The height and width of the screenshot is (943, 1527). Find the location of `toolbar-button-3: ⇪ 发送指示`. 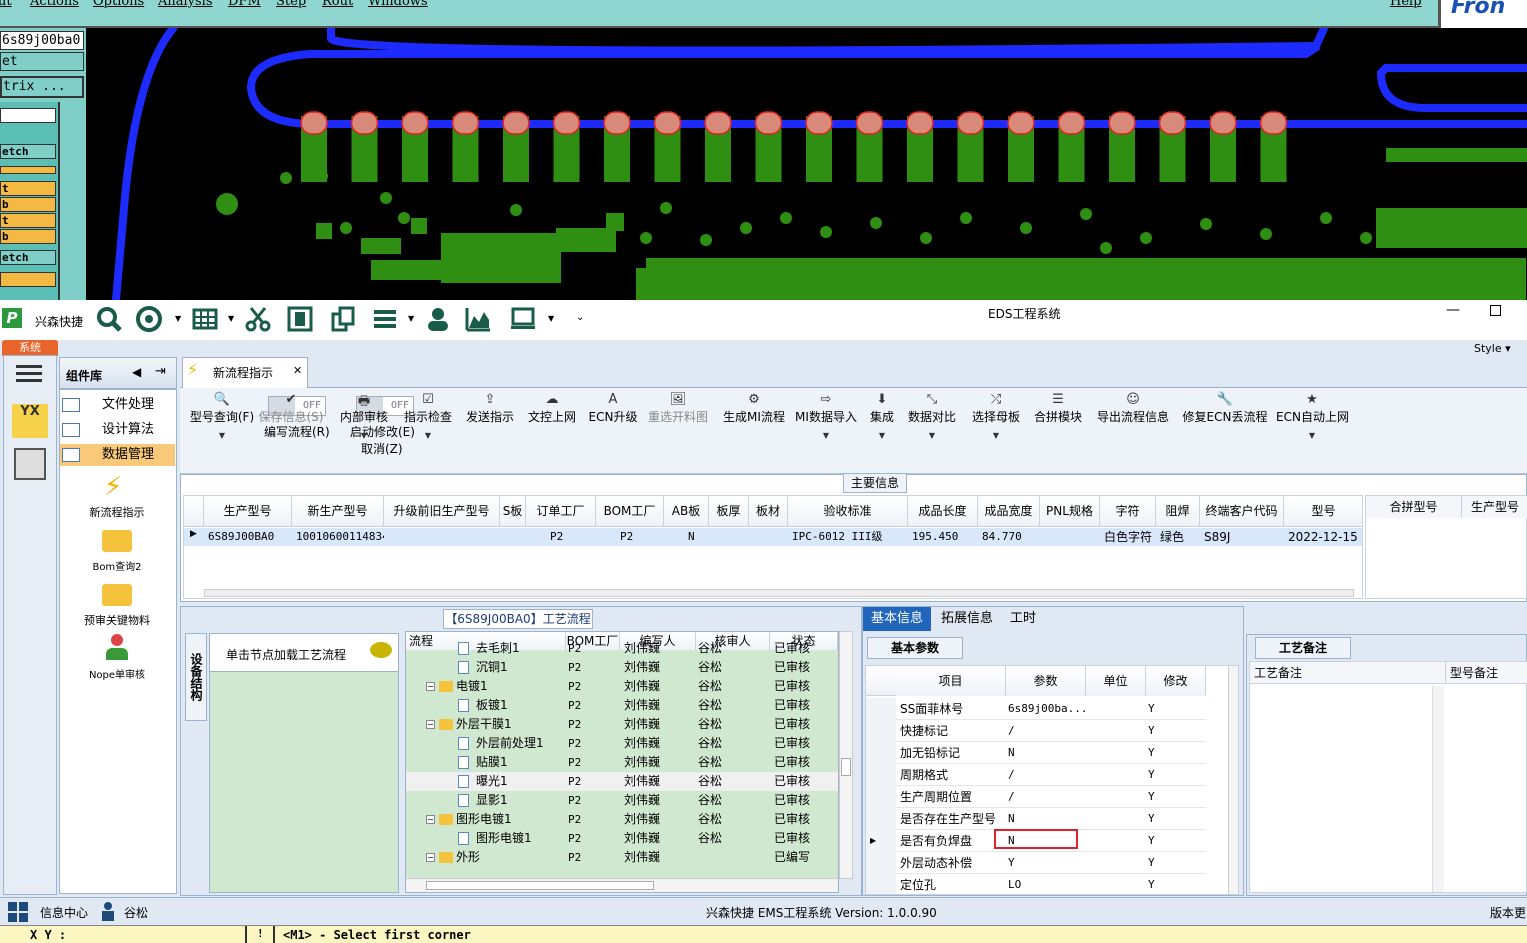

toolbar-button-3: ⇪ 发送指示 is located at coordinates (490, 408).